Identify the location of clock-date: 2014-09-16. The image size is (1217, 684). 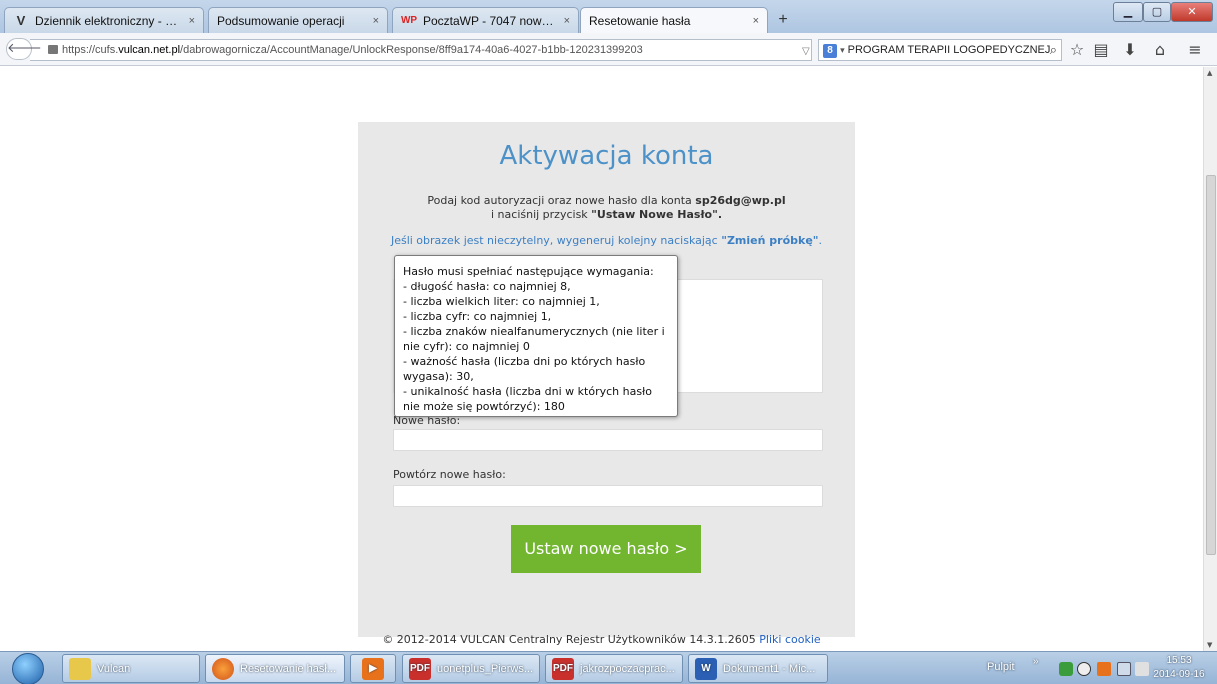
(1179, 674).